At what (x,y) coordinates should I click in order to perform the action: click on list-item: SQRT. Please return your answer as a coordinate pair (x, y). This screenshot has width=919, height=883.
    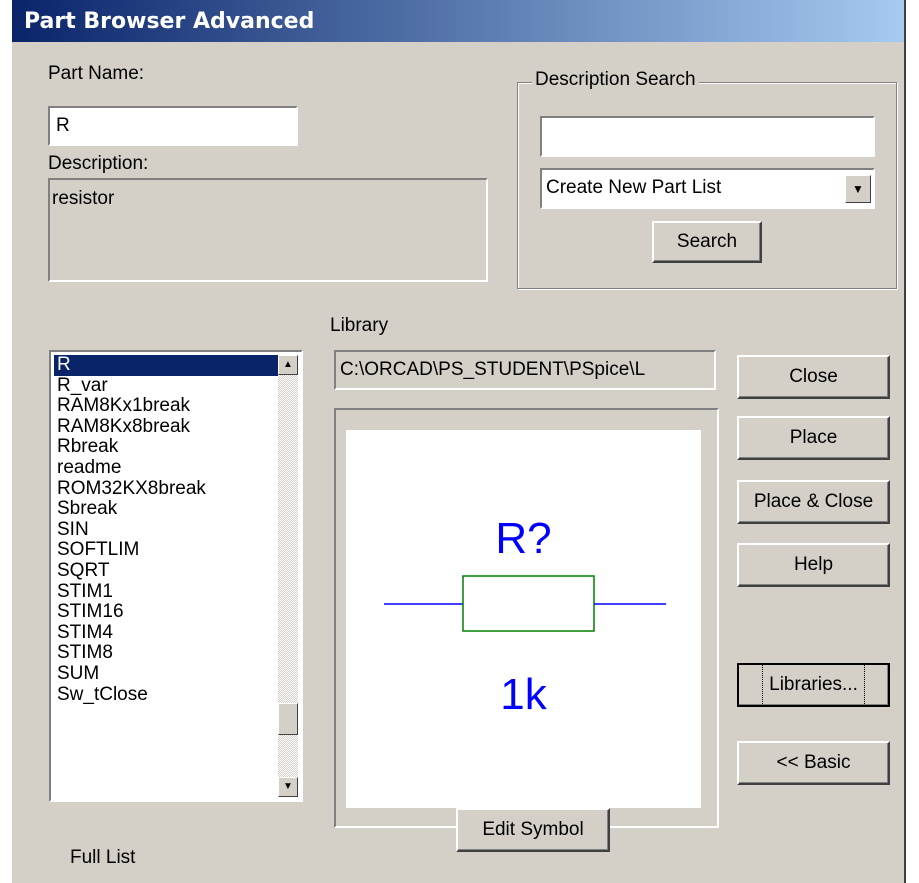
    Looking at the image, I should click on (166, 571).